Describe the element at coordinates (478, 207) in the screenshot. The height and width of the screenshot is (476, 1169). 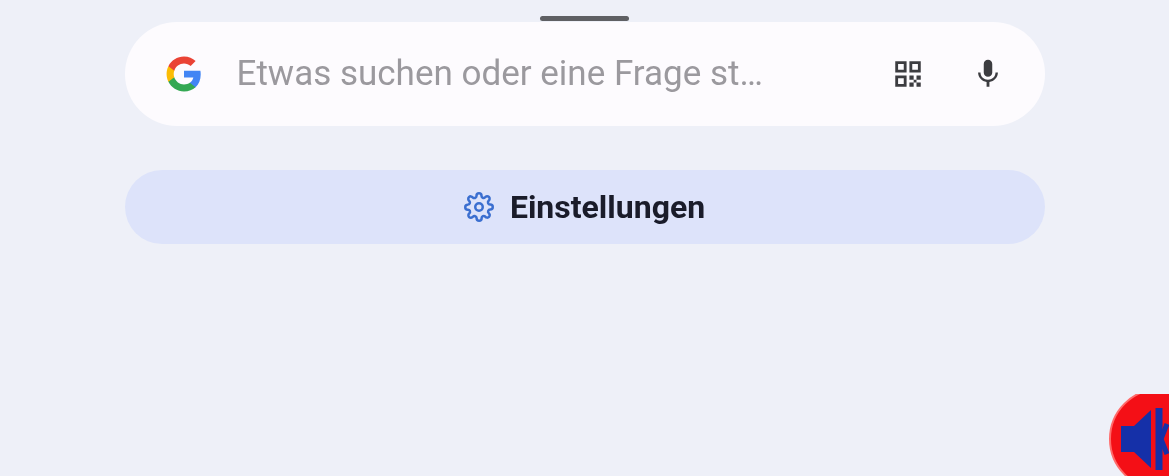
I see `settings-icon` at that location.